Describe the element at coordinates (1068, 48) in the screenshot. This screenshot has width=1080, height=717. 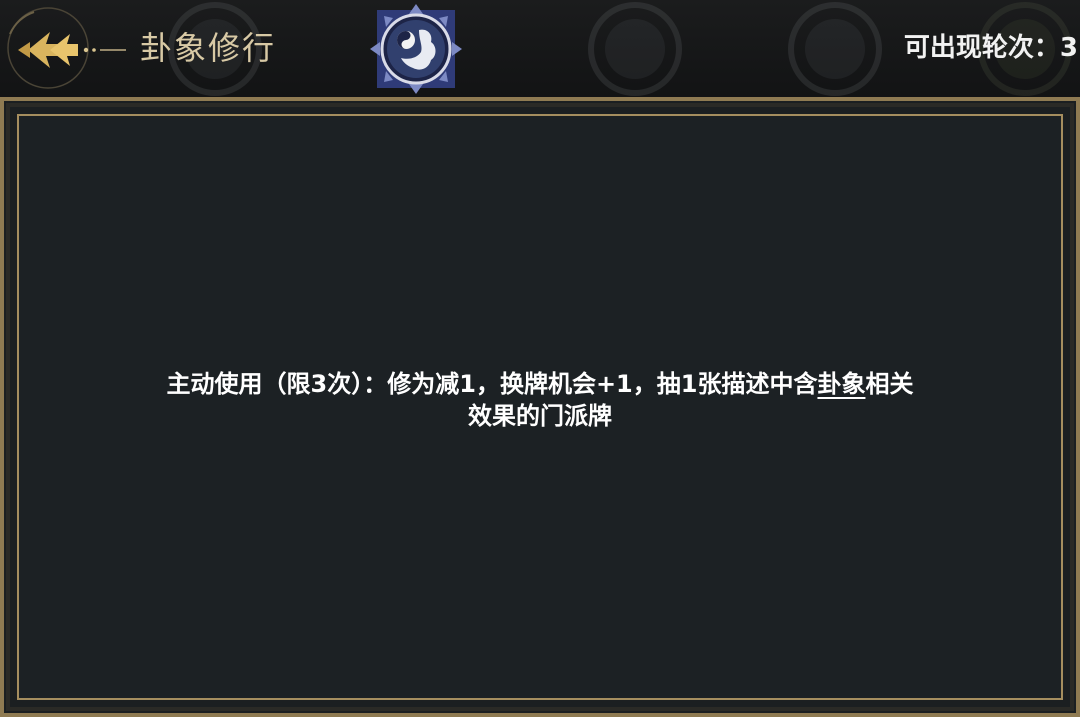
I see `round-counter-value: 3` at that location.